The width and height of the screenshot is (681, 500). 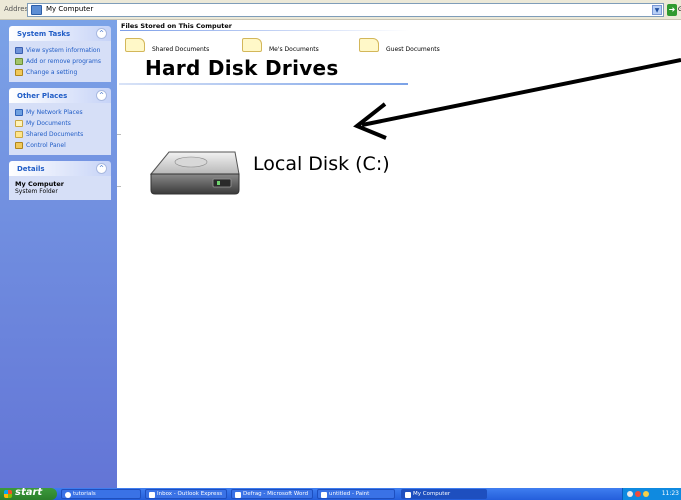 I want to click on arrow-right-icon: ➜, so click(x=672, y=10).